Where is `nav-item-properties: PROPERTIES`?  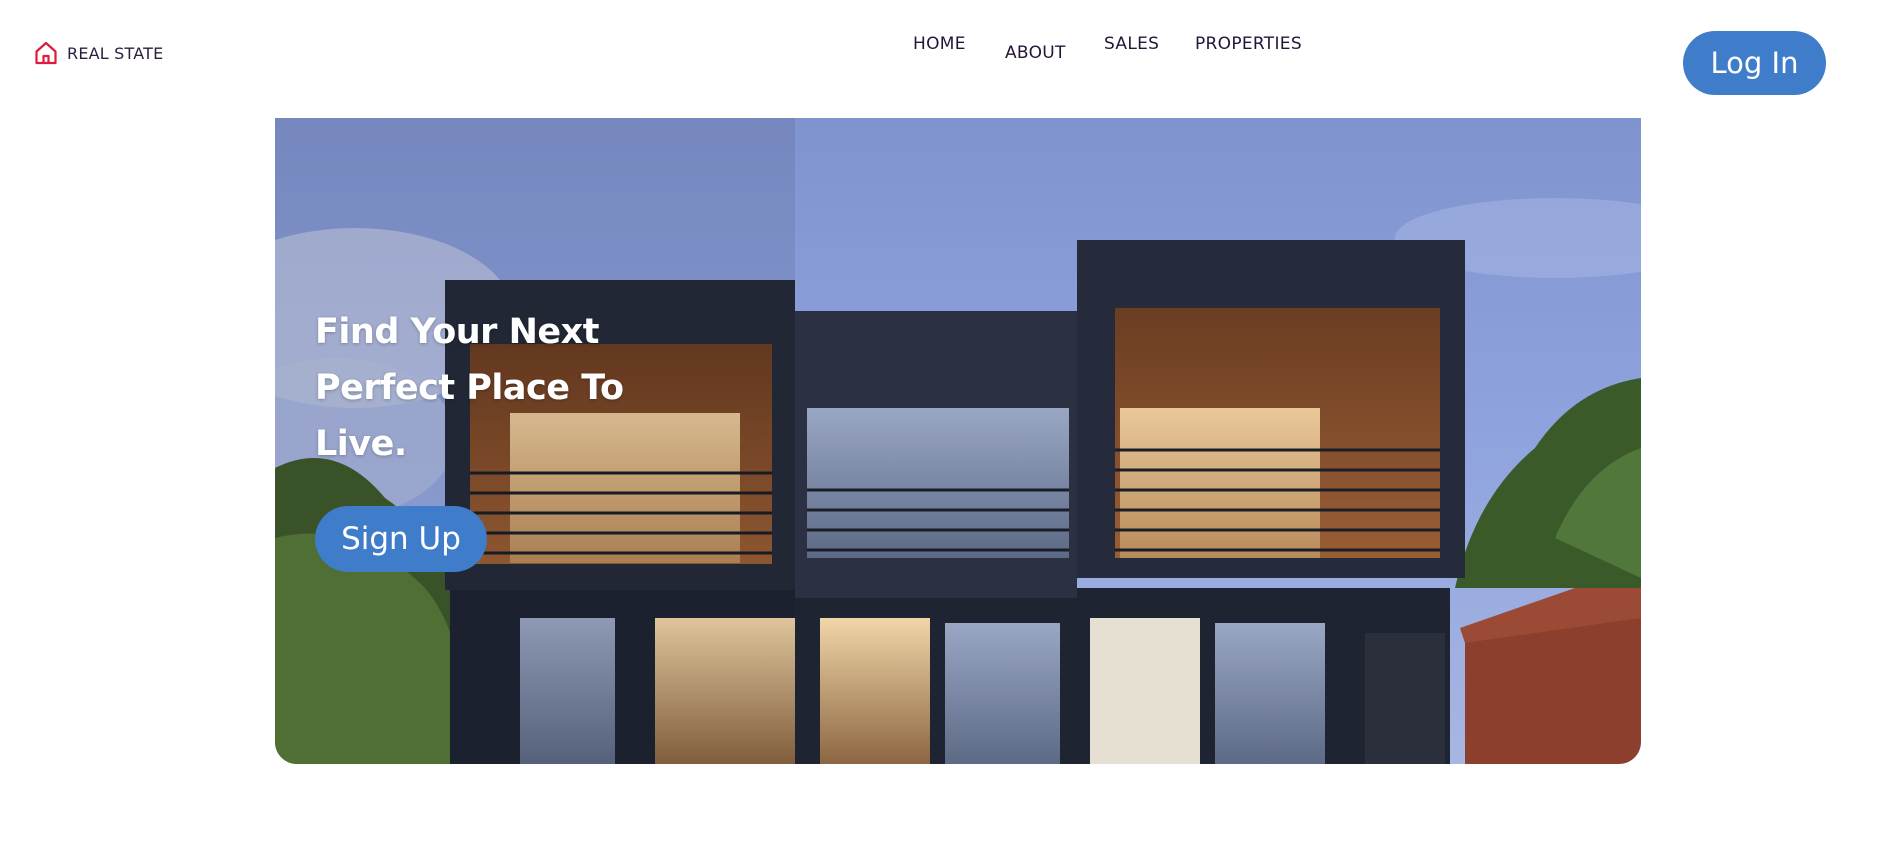 nav-item-properties: PROPERTIES is located at coordinates (1248, 44).